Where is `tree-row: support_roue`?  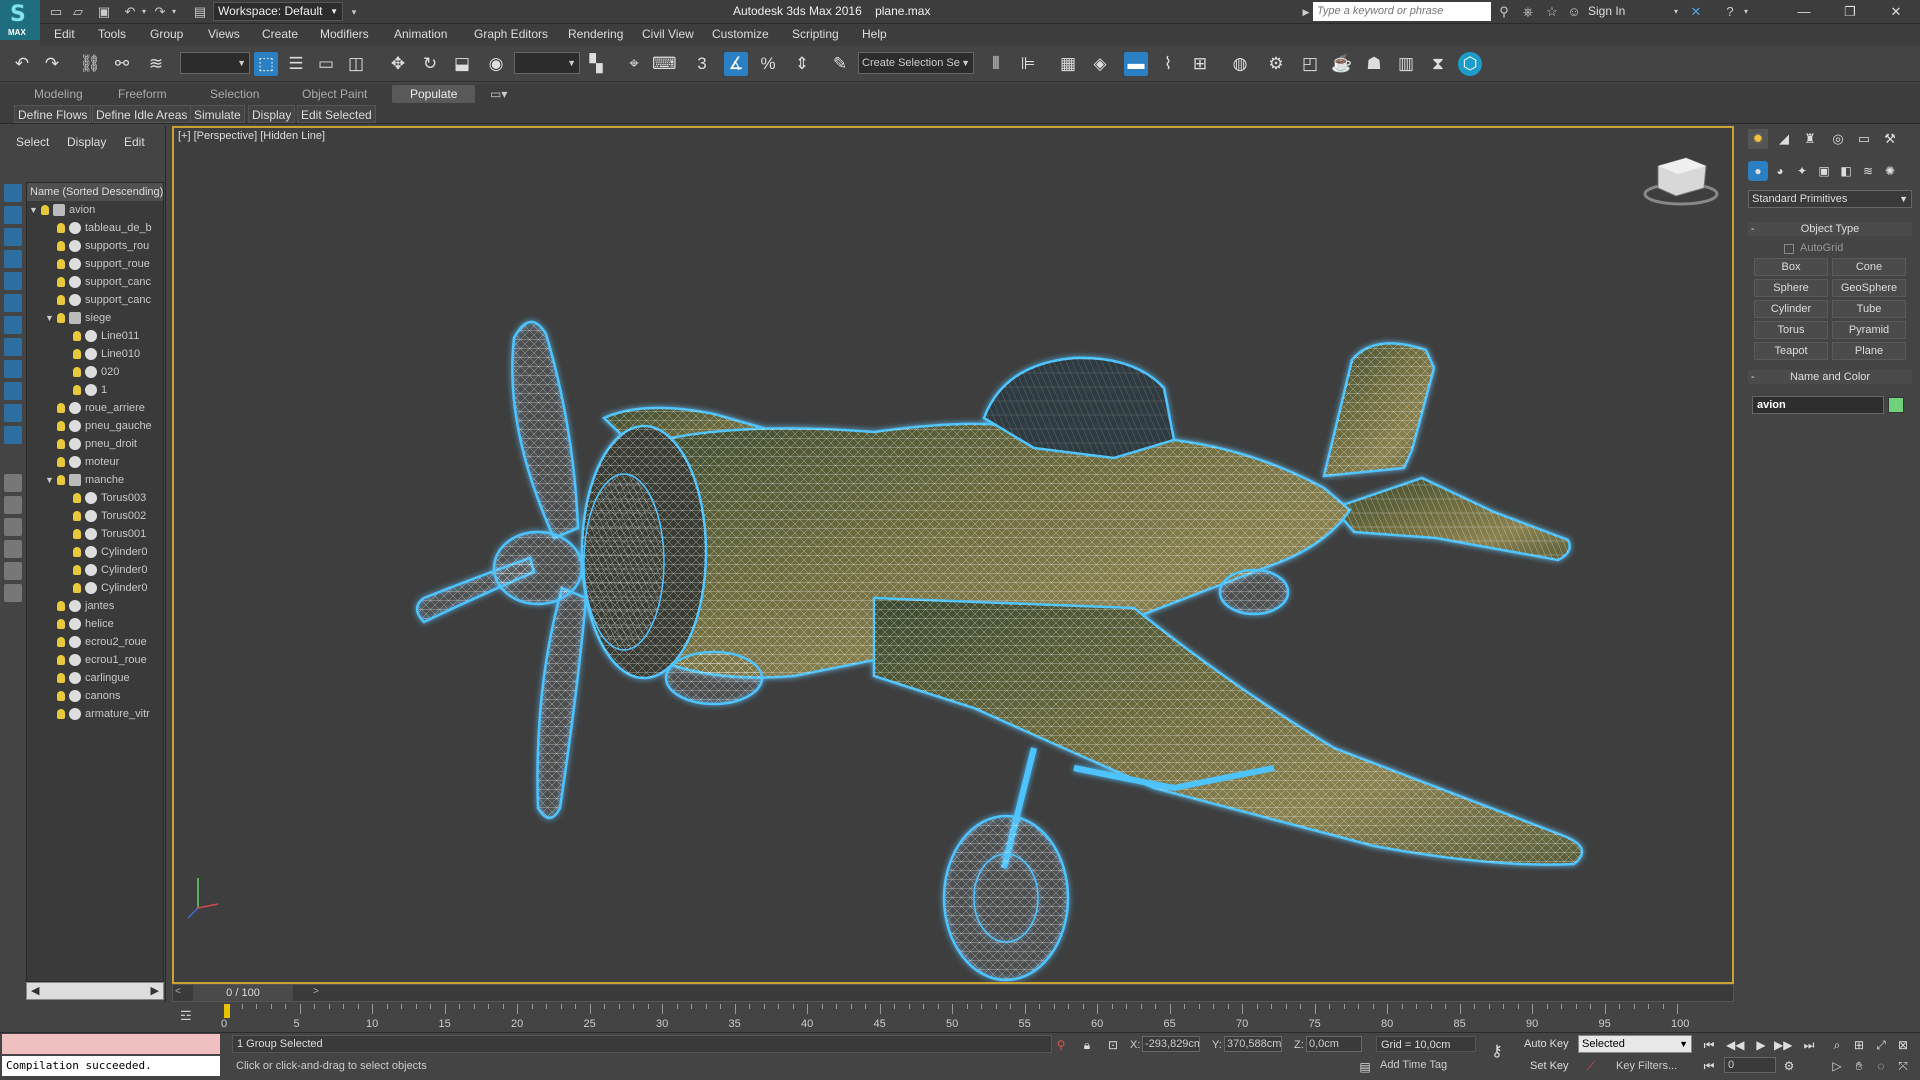 tree-row: support_roue is located at coordinates (95, 264).